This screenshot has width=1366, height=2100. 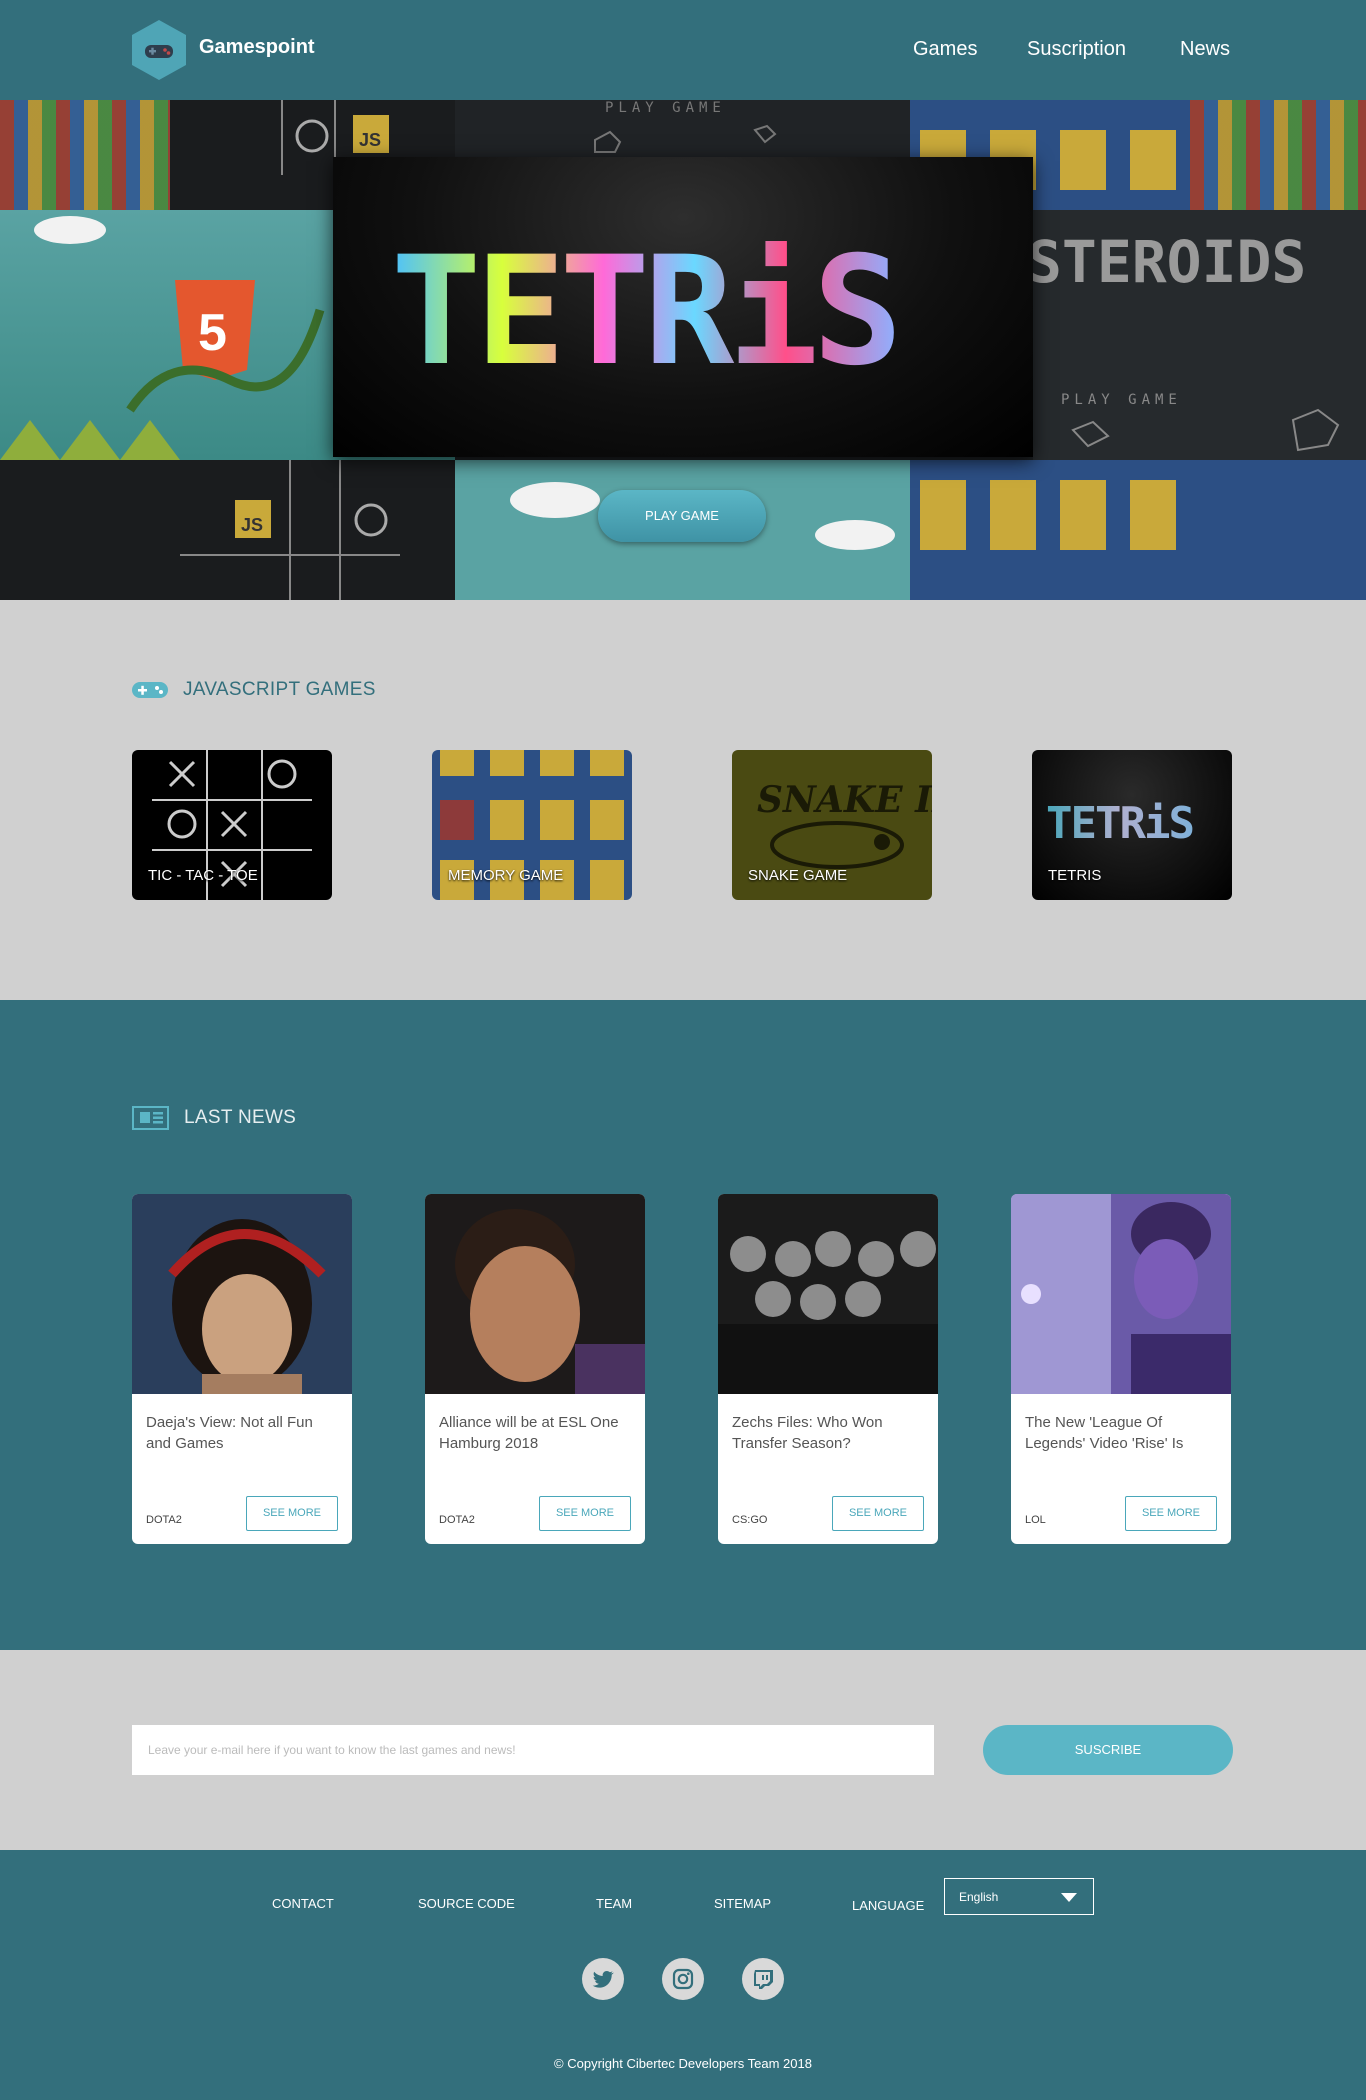 What do you see at coordinates (1138, 530) in the screenshot?
I see `memory-tile-bottom` at bounding box center [1138, 530].